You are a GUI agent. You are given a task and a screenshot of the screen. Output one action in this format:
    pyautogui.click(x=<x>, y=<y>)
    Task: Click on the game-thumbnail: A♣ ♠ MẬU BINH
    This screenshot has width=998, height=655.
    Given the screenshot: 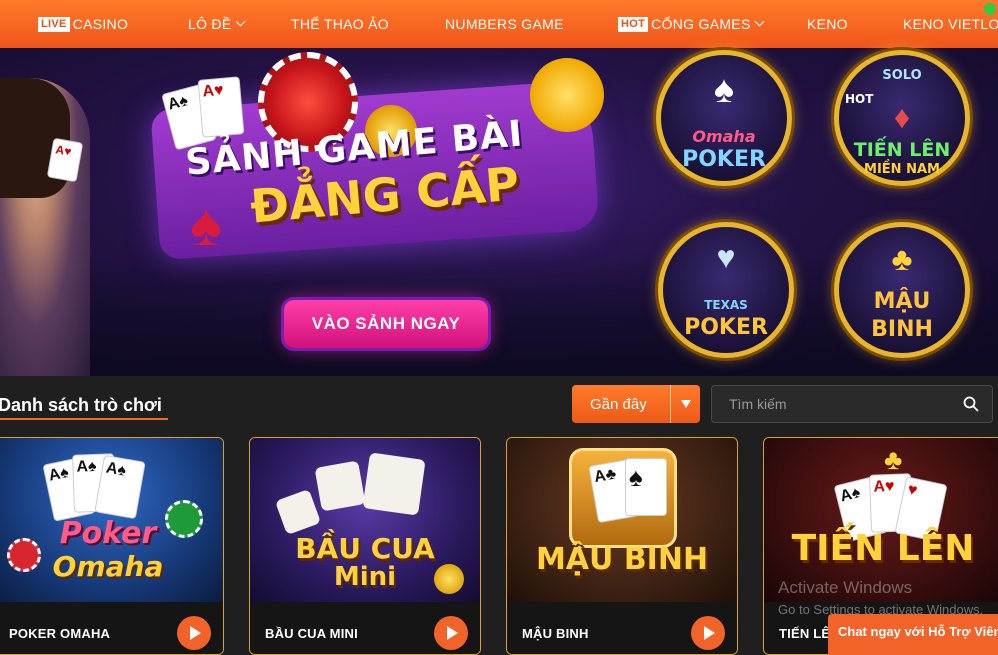 What is the action you would take?
    pyautogui.click(x=622, y=520)
    